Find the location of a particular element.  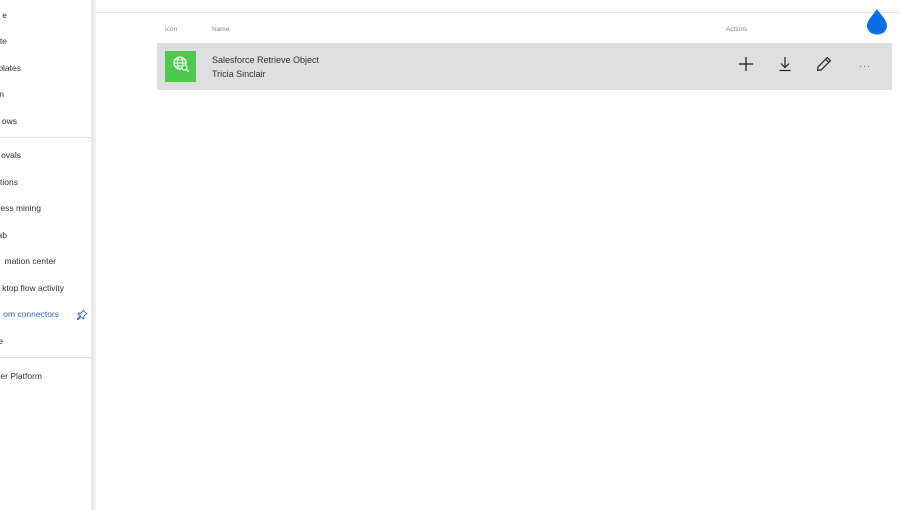

nav-item-automation-center: mation center is located at coordinates (45, 261).